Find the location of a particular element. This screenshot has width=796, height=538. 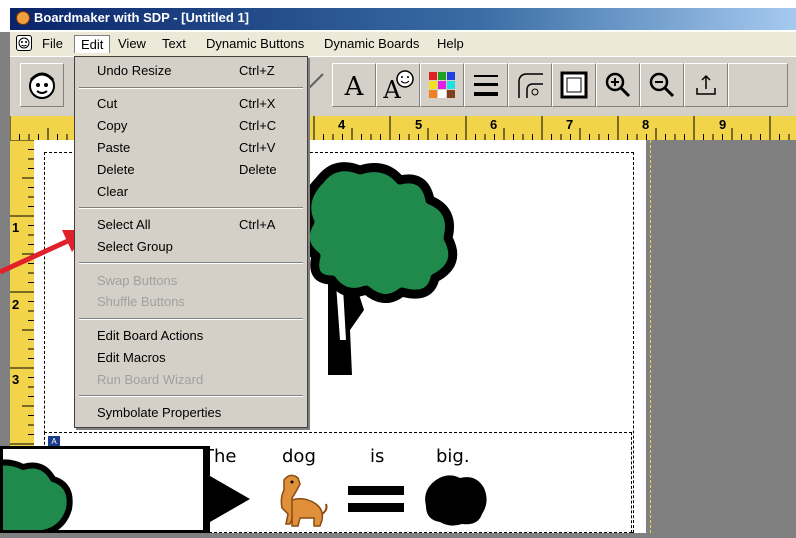

system-menu-icon is located at coordinates (24, 43).